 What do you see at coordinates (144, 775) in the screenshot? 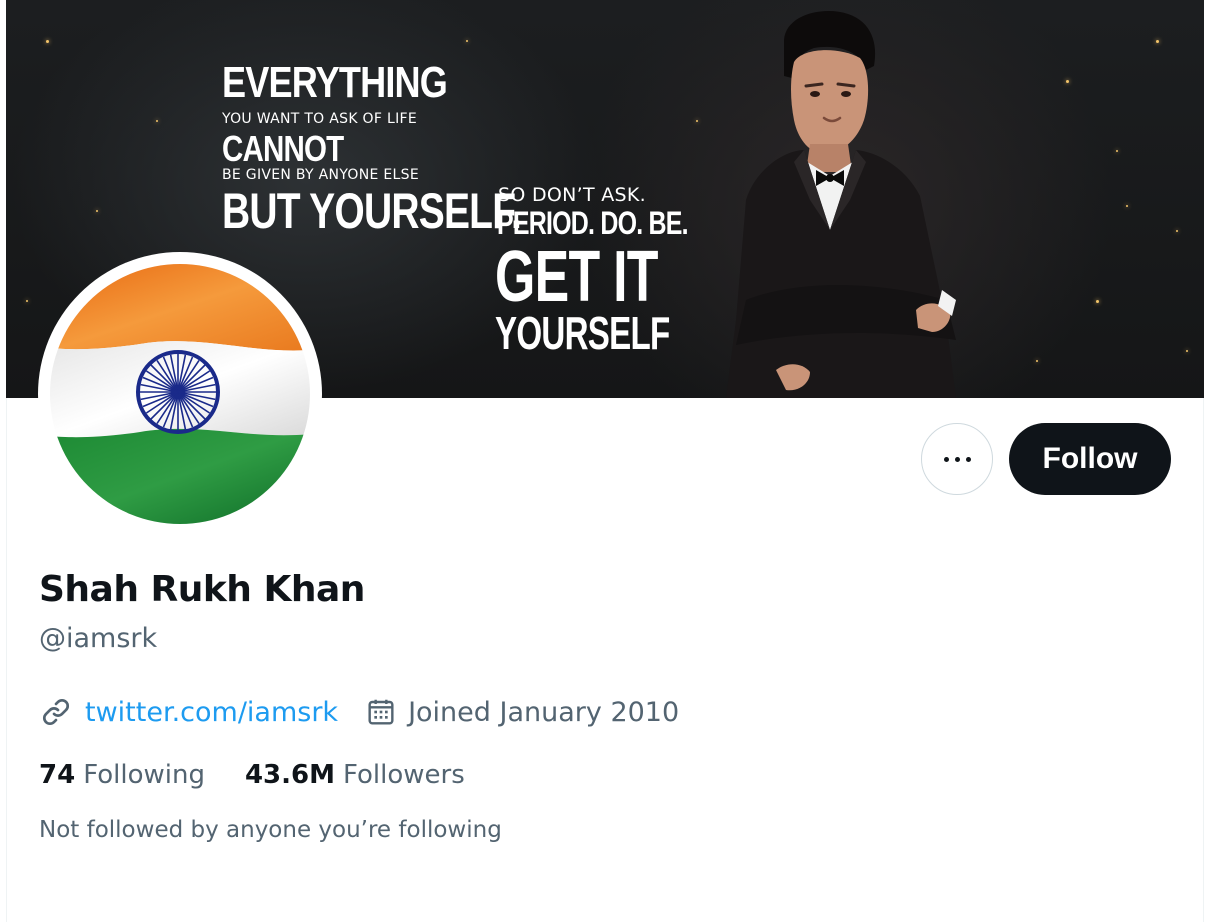
I see `following-label: Following` at bounding box center [144, 775].